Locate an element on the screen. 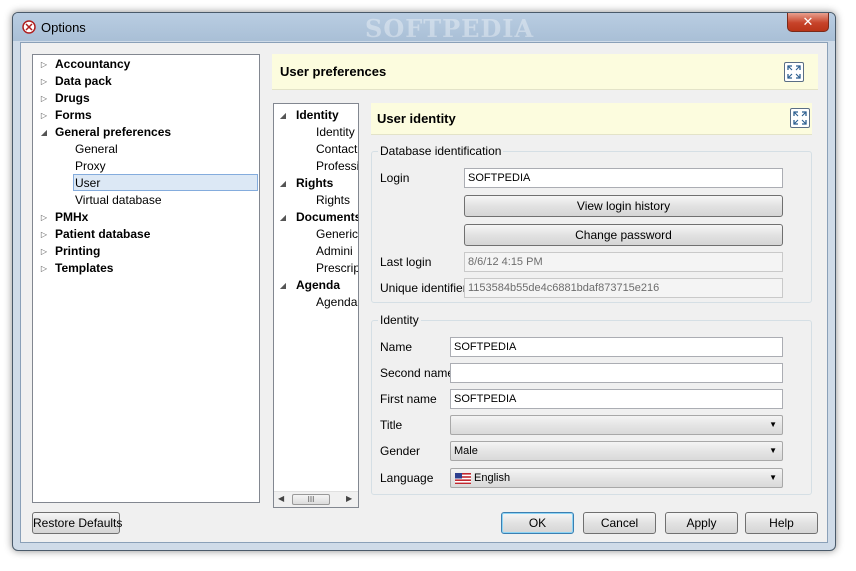 The height and width of the screenshot is (571, 856). tree-item-label: Professi is located at coordinates (337, 166).